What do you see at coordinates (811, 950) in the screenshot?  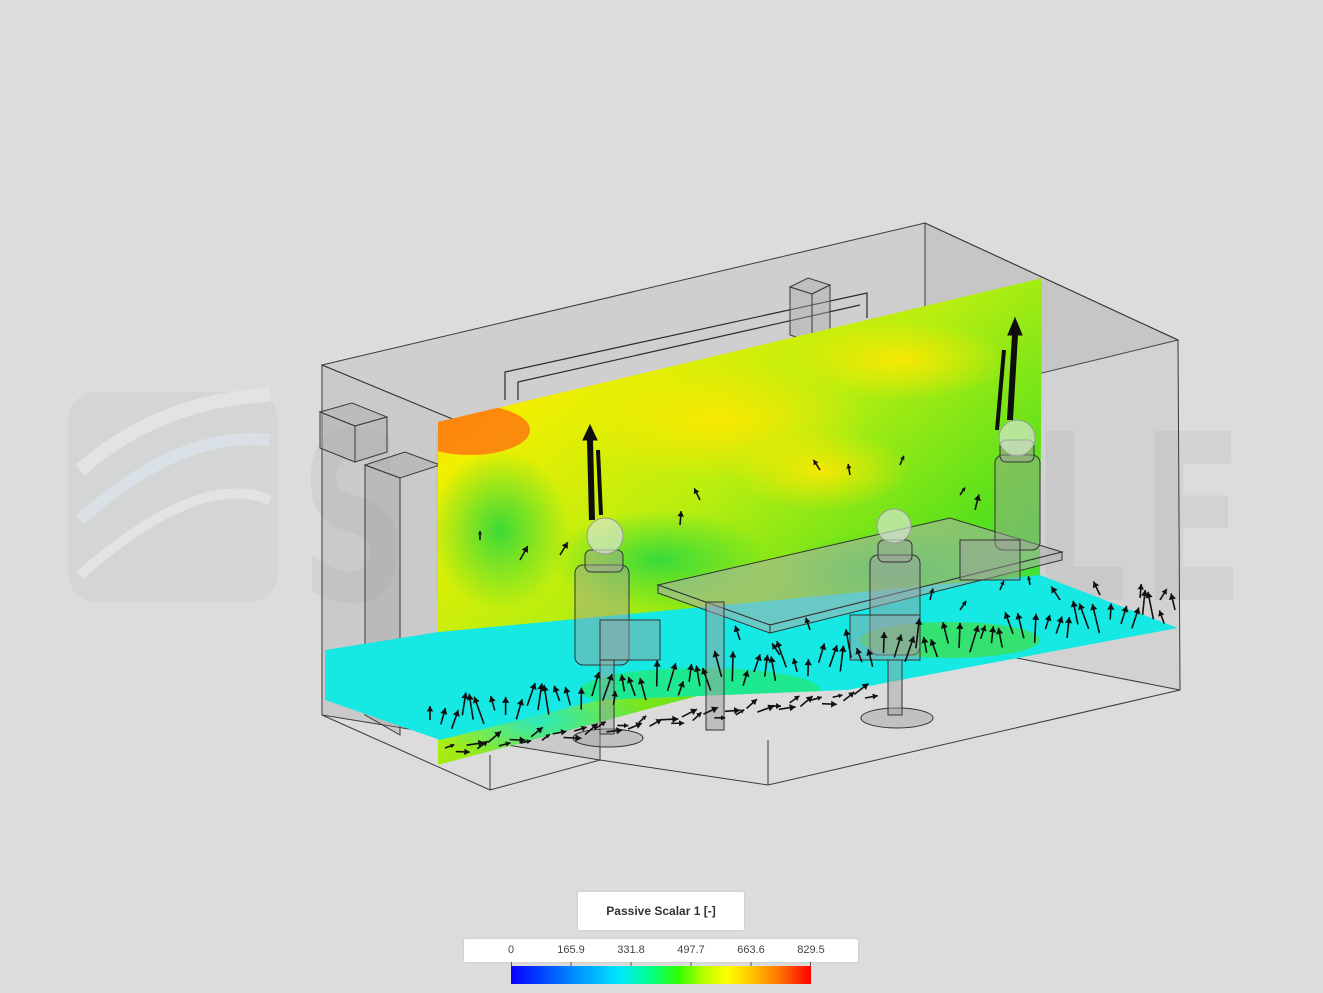 I see `legend-tick-label: 829.5` at bounding box center [811, 950].